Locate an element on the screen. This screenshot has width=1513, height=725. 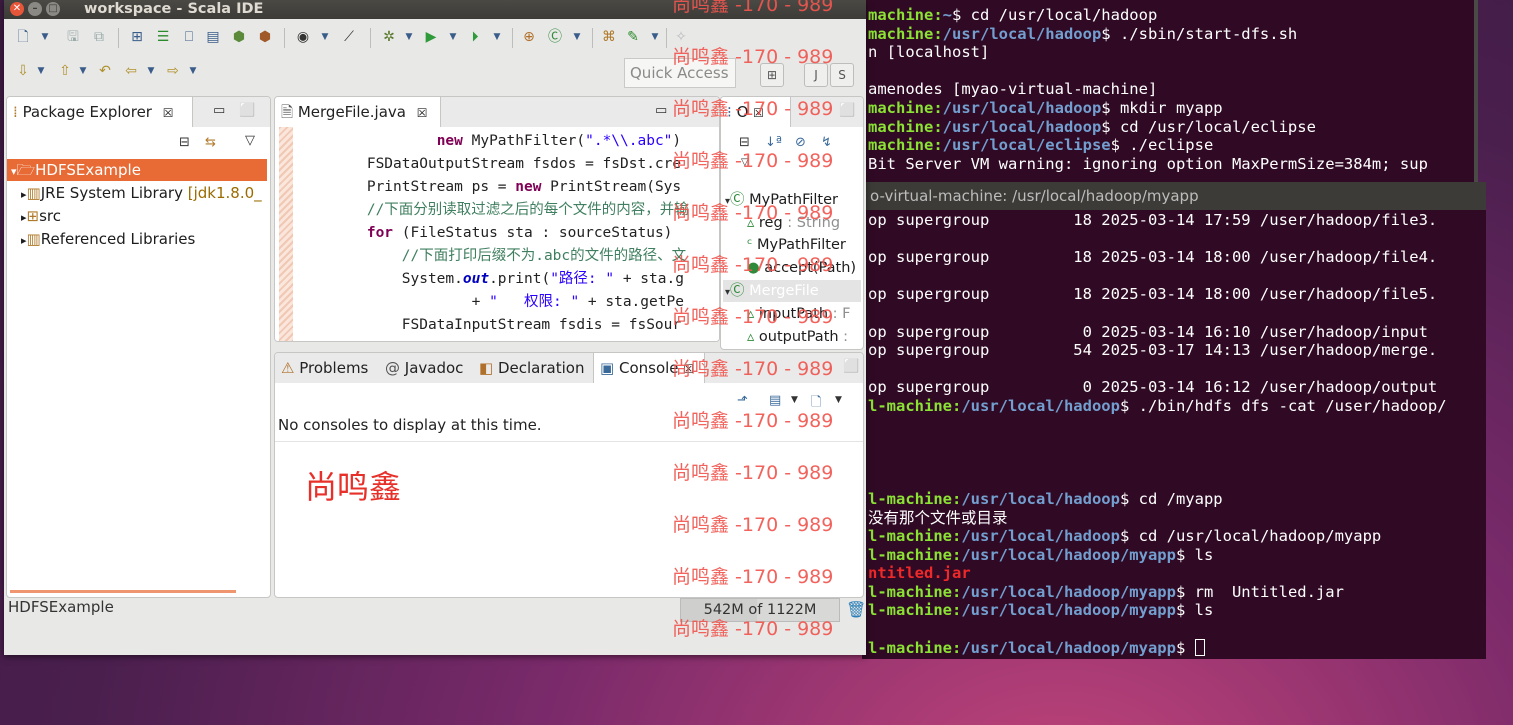
terminal-text: machine: is located at coordinates (905, 107).